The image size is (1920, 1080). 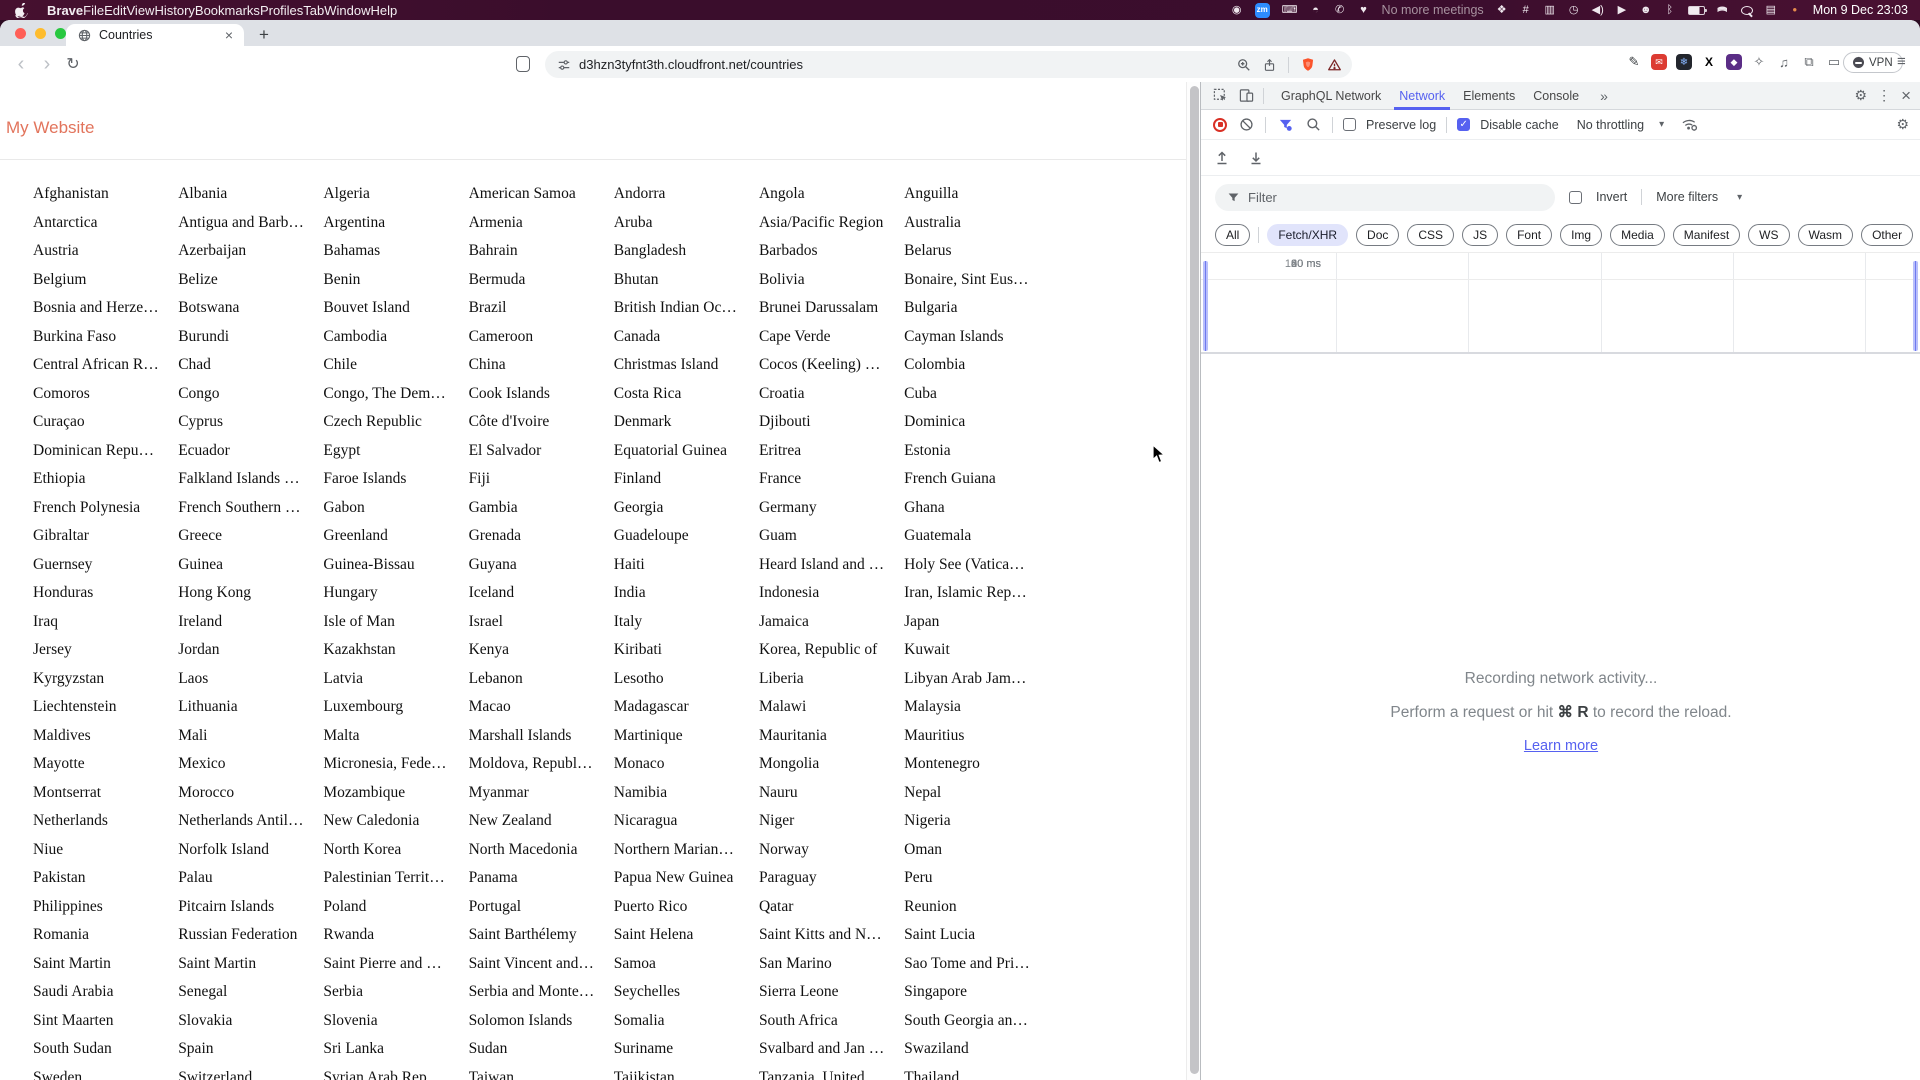 What do you see at coordinates (1556, 96) in the screenshot?
I see `devtools-tab: Console` at bounding box center [1556, 96].